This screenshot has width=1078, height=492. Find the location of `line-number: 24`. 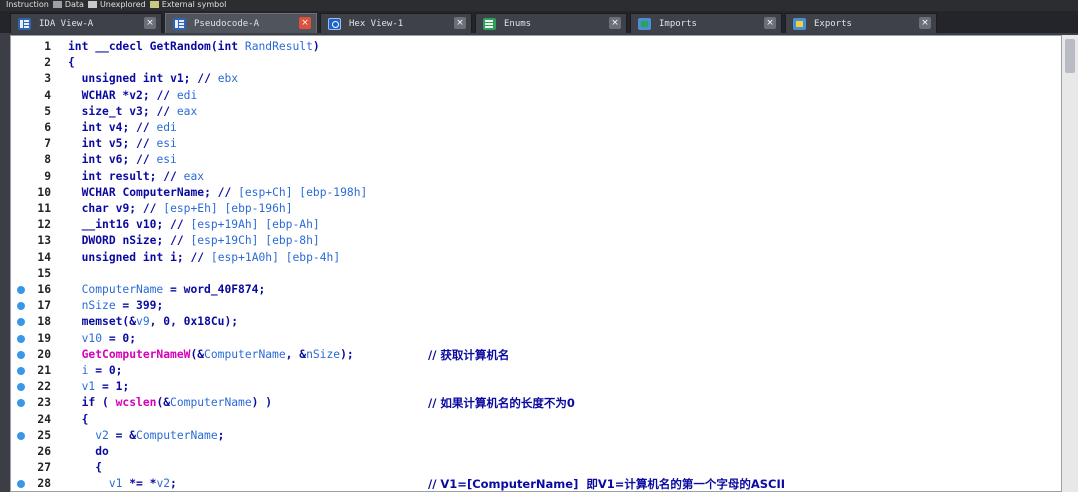

line-number: 24 is located at coordinates (44, 419).